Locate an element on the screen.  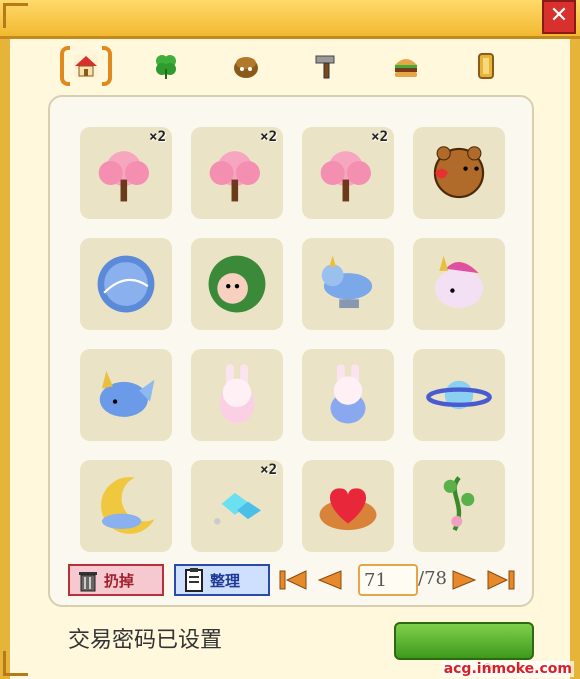
sort-label: 整理 is located at coordinates (225, 580).